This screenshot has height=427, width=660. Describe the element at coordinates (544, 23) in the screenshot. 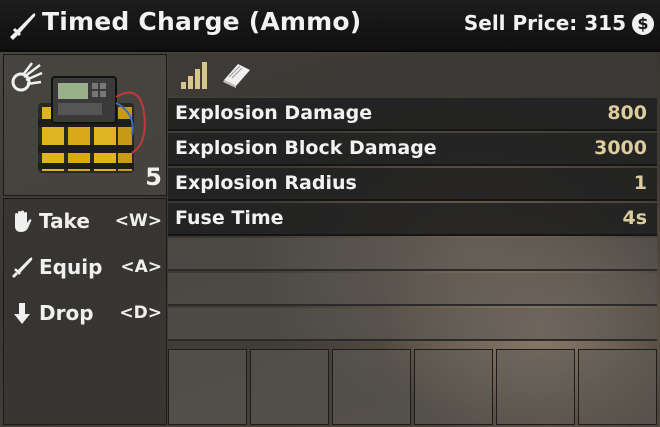

I see `sell-price: Sell Price: 315` at that location.